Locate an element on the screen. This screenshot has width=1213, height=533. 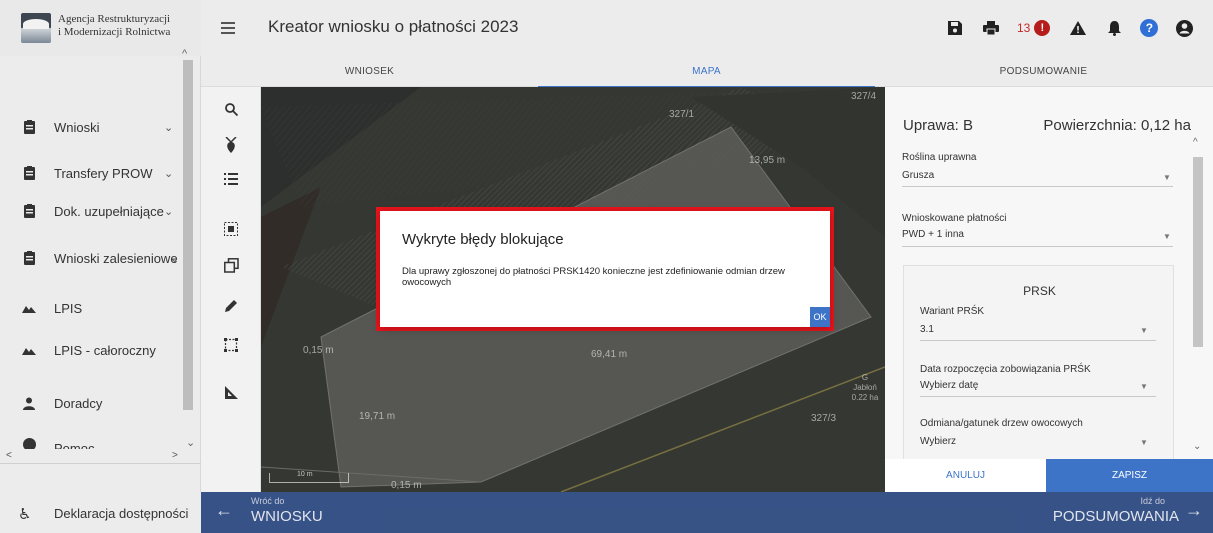
back-to-application-link: WNIOSKU is located at coordinates (287, 516).